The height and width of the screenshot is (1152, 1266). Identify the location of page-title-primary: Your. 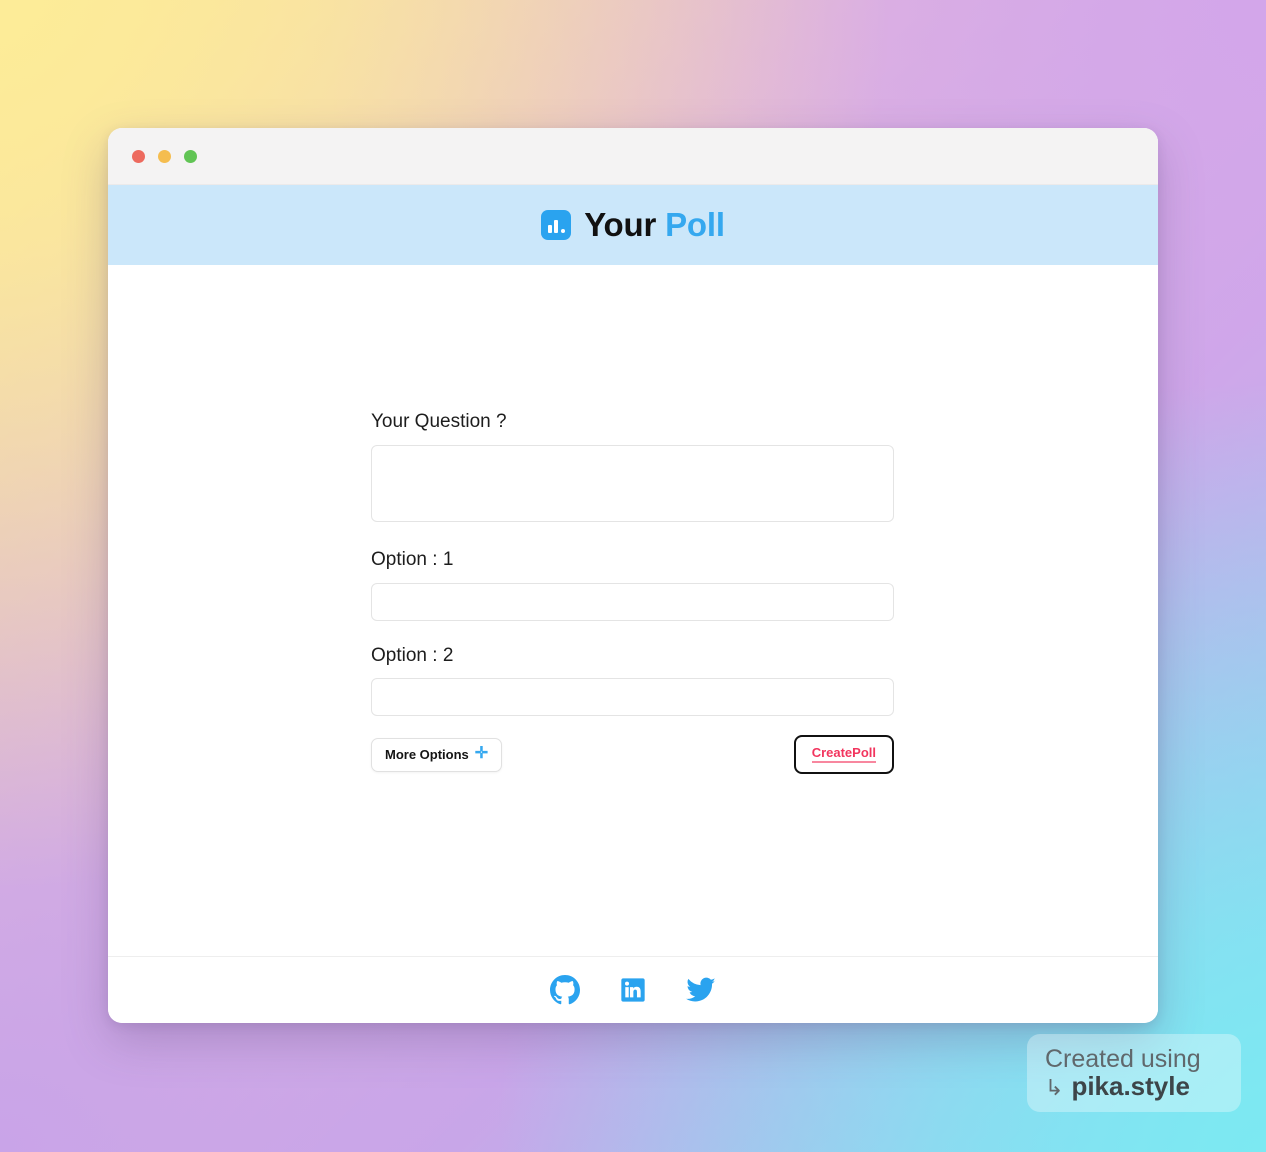
(620, 224).